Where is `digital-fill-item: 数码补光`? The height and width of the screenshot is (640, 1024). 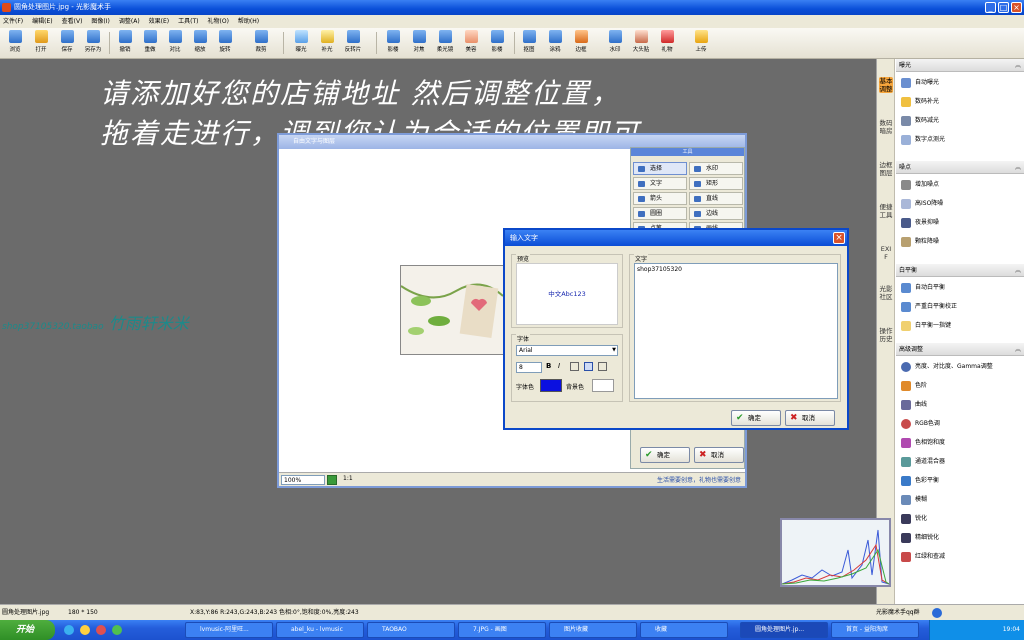
digital-fill-item: 数码补光 is located at coordinates (919, 102).